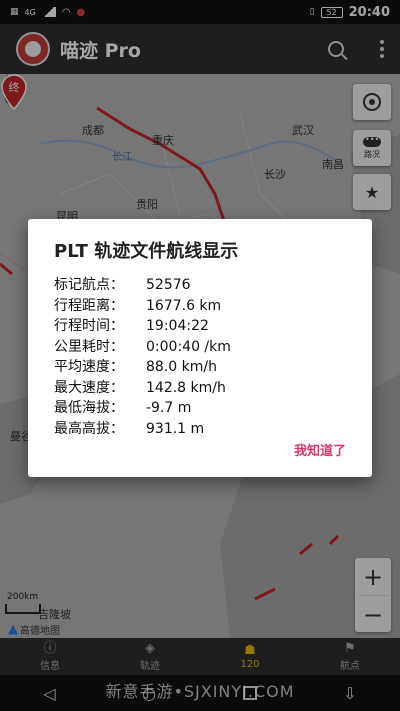  Describe the element at coordinates (186, 387) in the screenshot. I see `row-value: 142.8 km/h` at that location.